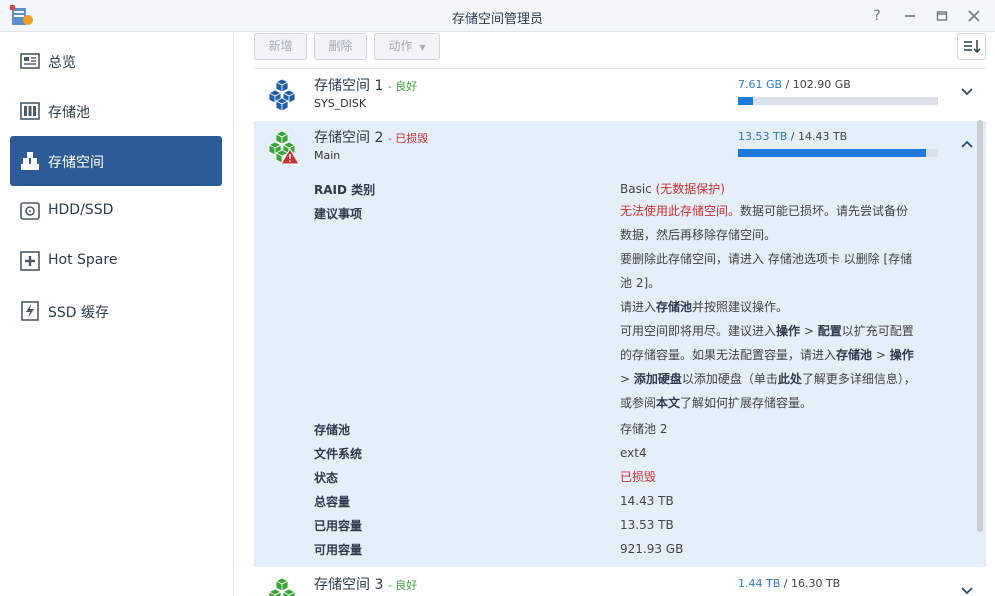 The image size is (995, 596). Describe the element at coordinates (698, 331) in the screenshot. I see `advice-text-part: 可用空间即将用尽。建议进入` at that location.